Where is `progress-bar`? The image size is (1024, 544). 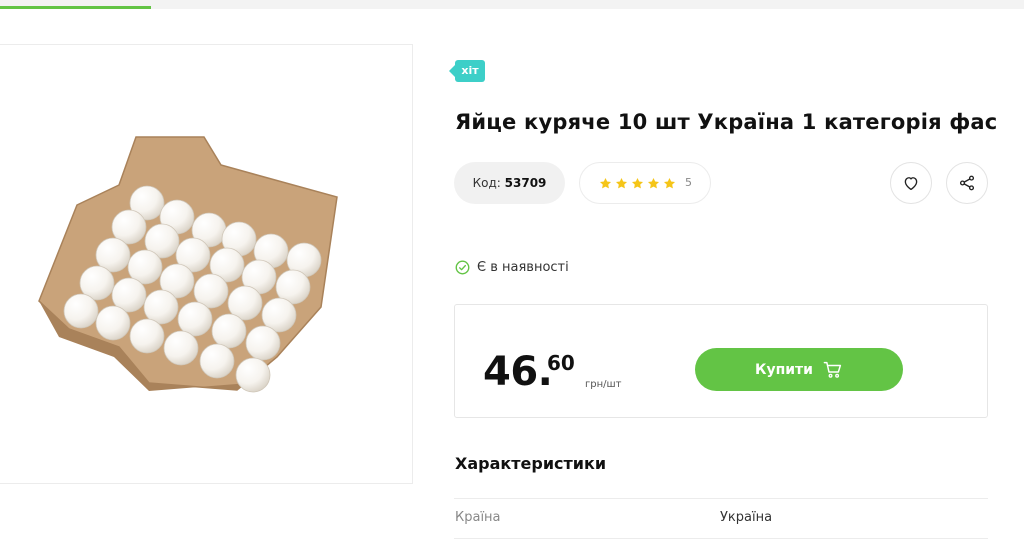
progress-bar is located at coordinates (75, 7).